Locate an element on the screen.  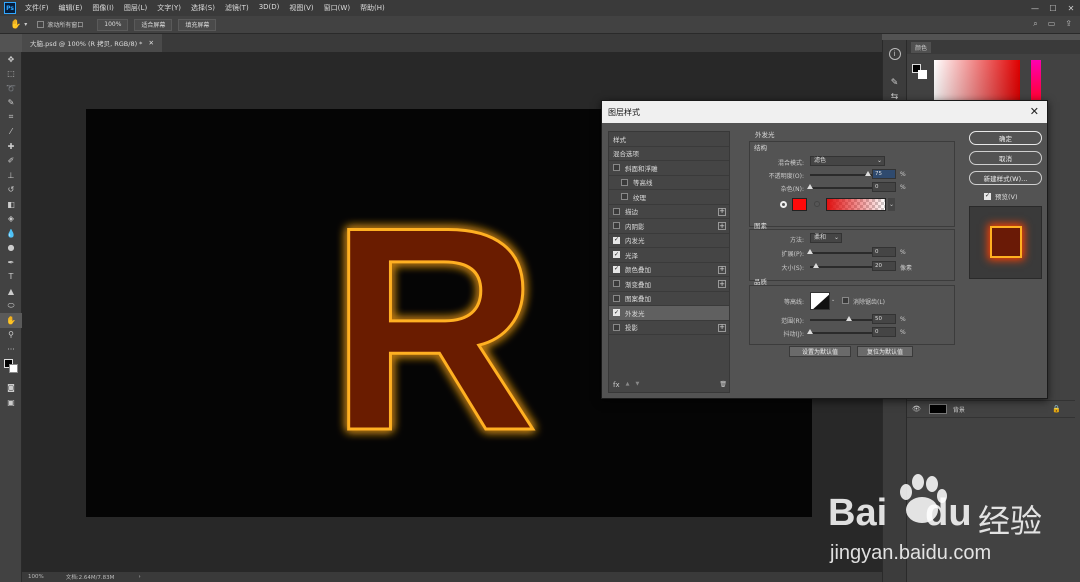
preview-toggle: ✓ 预览(V) is located at coordinates (1001, 196).